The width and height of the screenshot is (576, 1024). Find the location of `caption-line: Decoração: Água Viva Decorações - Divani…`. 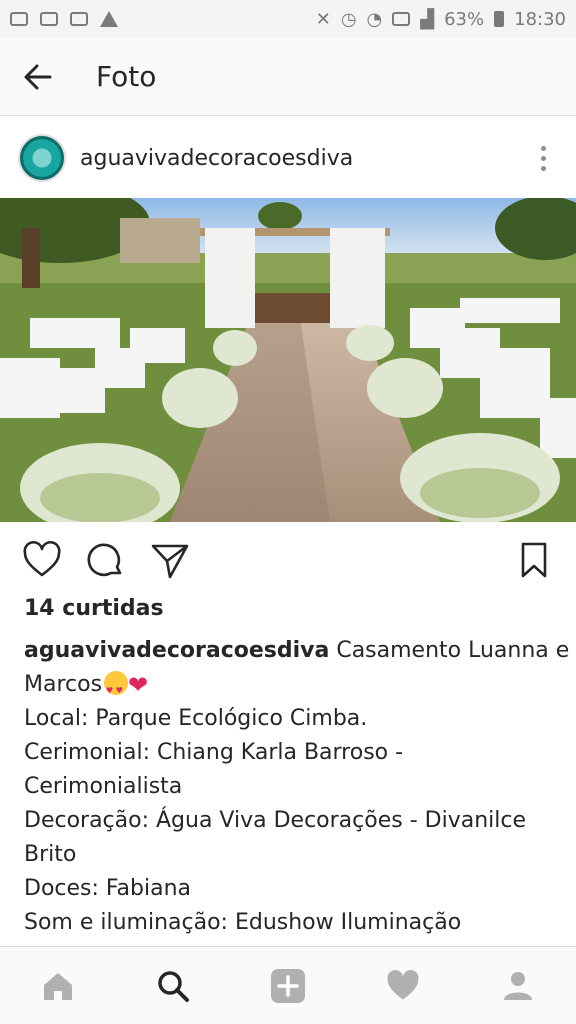

caption-line: Decoração: Água Viva Decorações - Divani… is located at coordinates (275, 820).